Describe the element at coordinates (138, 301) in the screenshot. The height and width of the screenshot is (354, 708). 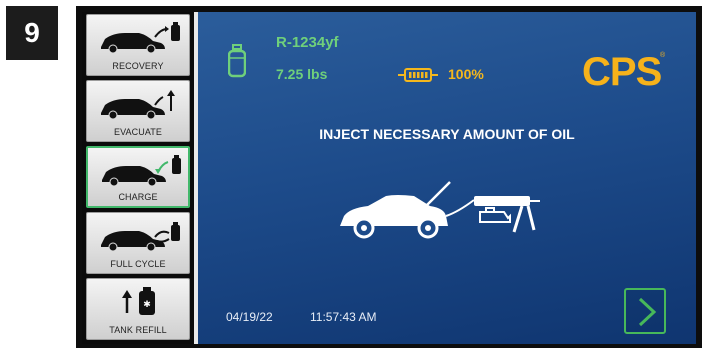
I see `tank-refill-icon: ✱` at that location.